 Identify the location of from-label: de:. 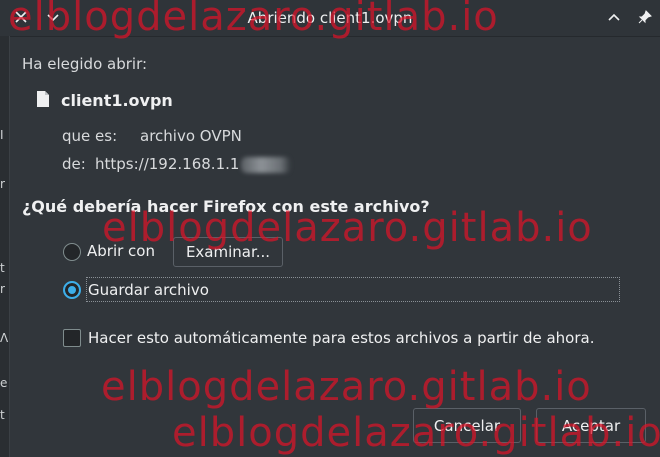
(74, 164).